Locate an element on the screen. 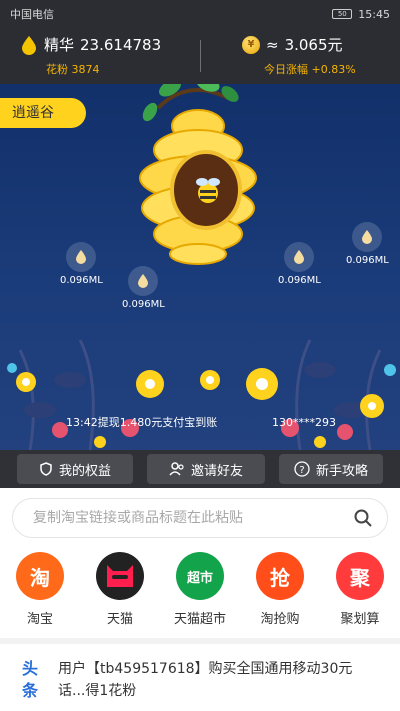  search-input is located at coordinates (193, 518).